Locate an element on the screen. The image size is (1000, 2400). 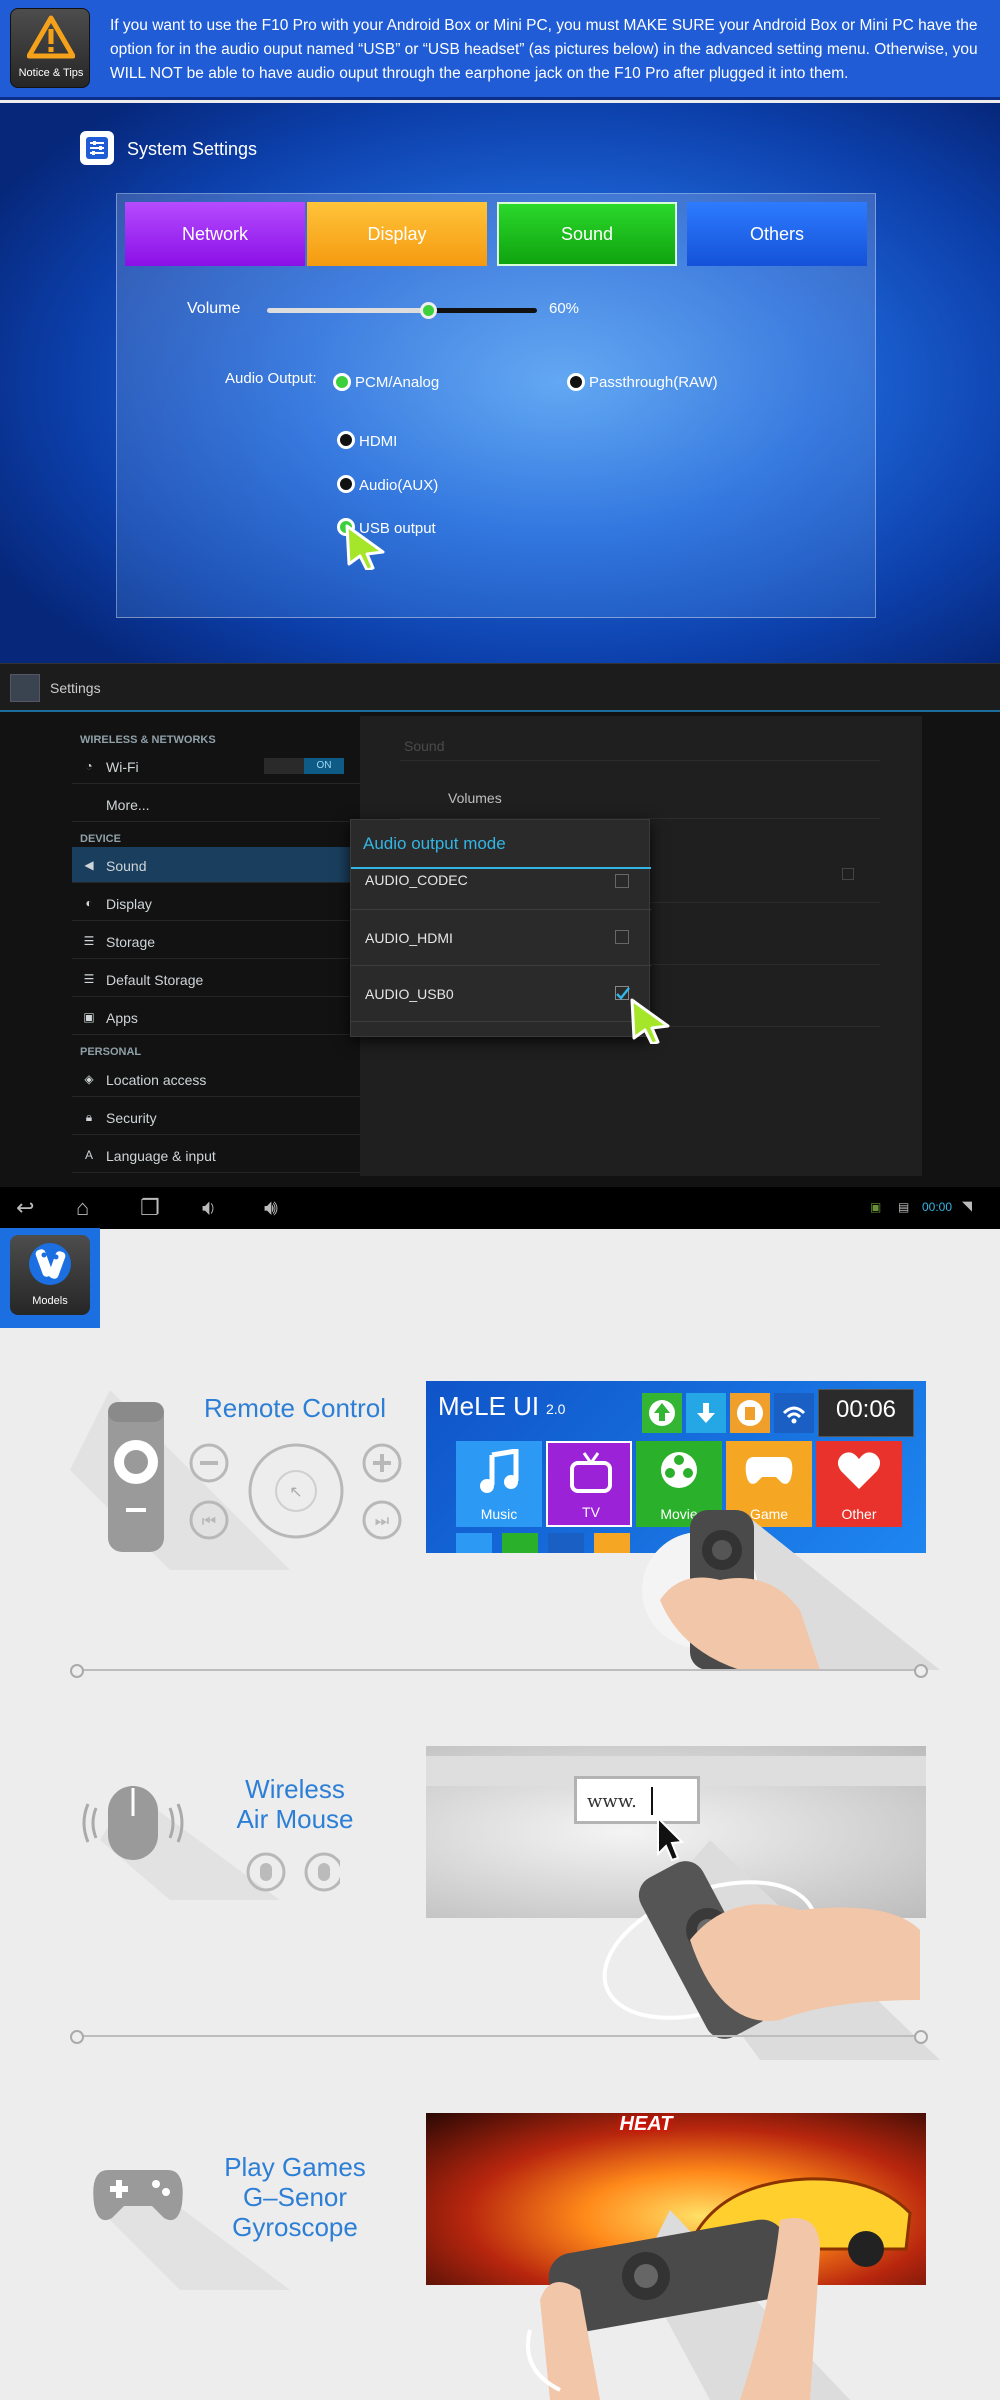
models-badge: Models is located at coordinates (50, 1278).